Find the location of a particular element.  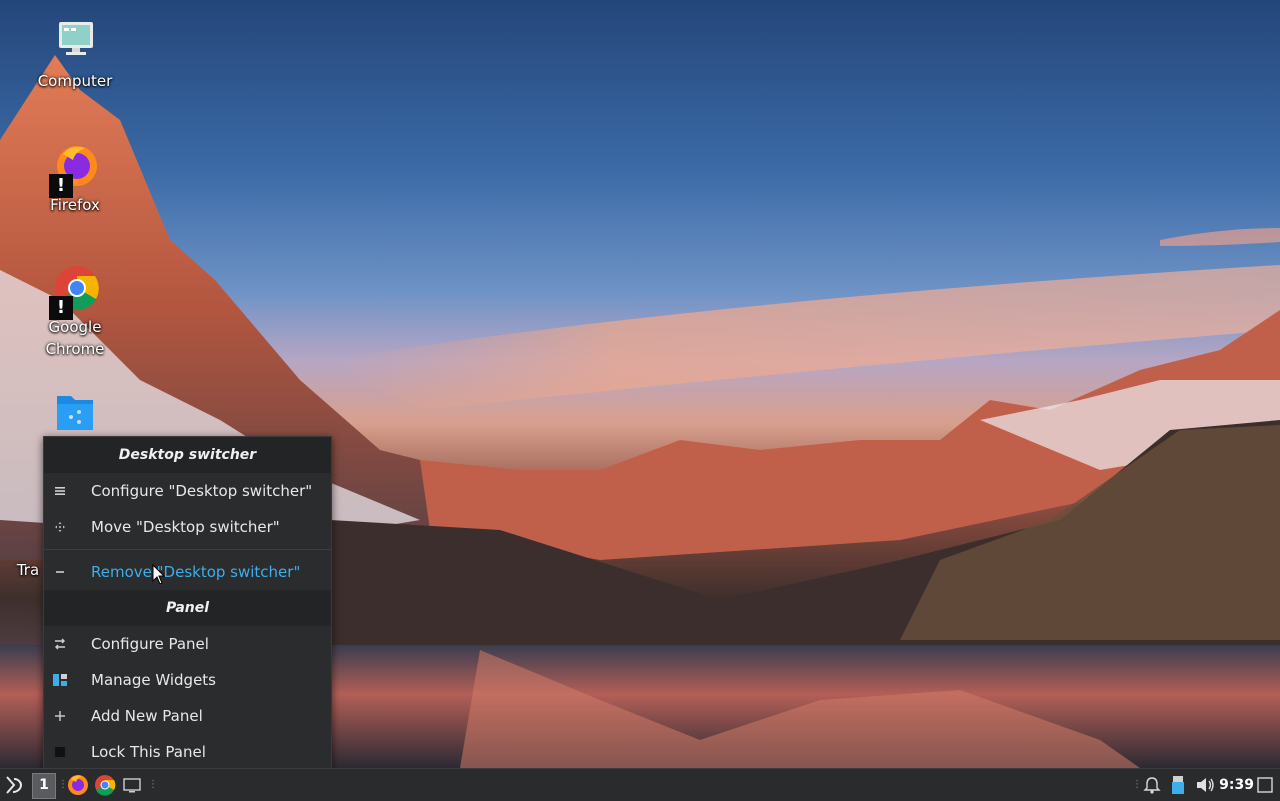

hamburger-icon is located at coordinates (60, 491).